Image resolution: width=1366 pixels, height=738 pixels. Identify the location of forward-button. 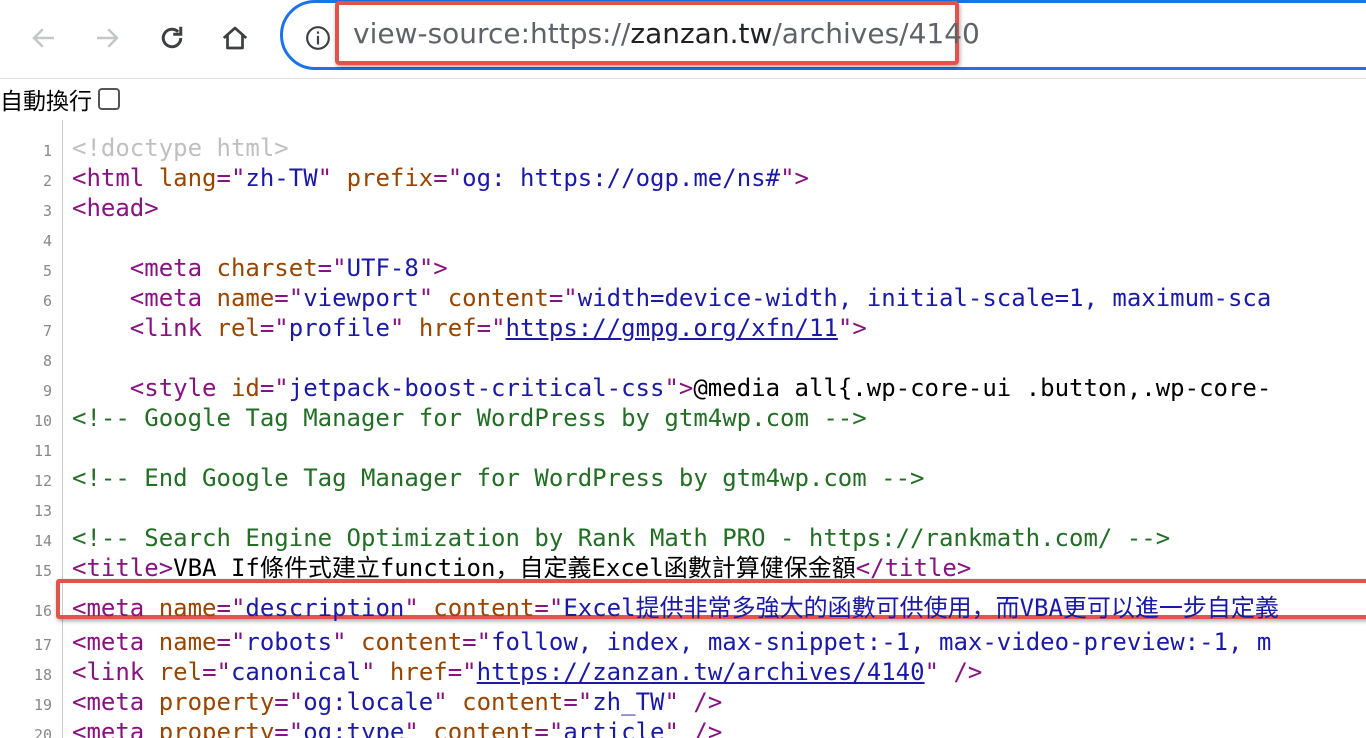
(107, 38).